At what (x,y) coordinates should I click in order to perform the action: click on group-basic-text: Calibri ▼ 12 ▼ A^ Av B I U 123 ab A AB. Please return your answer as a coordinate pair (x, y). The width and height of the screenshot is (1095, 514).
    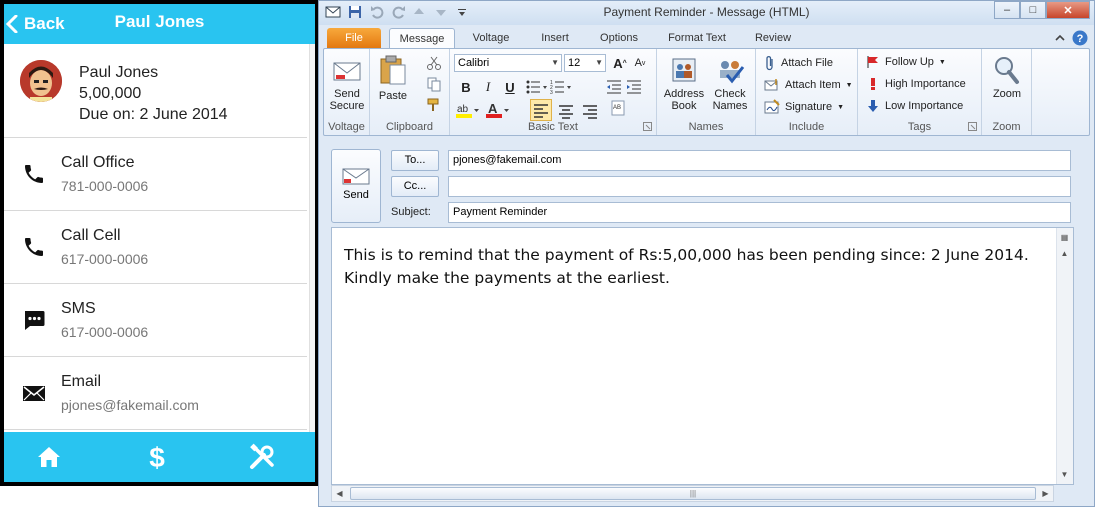
    Looking at the image, I should click on (553, 92).